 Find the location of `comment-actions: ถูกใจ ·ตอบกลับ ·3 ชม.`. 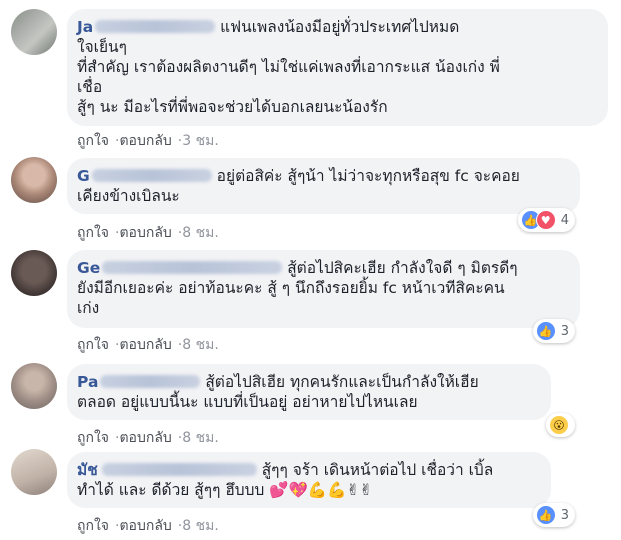

comment-actions: ถูกใจ ·ตอบกลับ ·3 ชม. is located at coordinates (148, 141).